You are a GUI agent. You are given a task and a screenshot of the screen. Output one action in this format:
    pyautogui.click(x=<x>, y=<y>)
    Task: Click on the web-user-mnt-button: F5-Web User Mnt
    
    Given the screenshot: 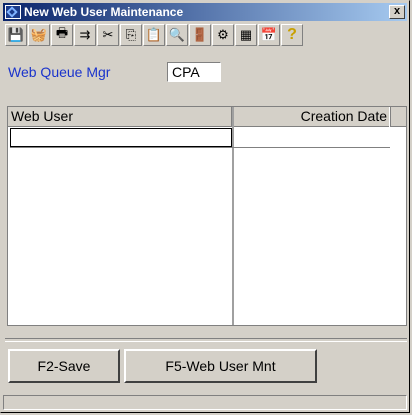 What is the action you would take?
    pyautogui.click(x=220, y=366)
    